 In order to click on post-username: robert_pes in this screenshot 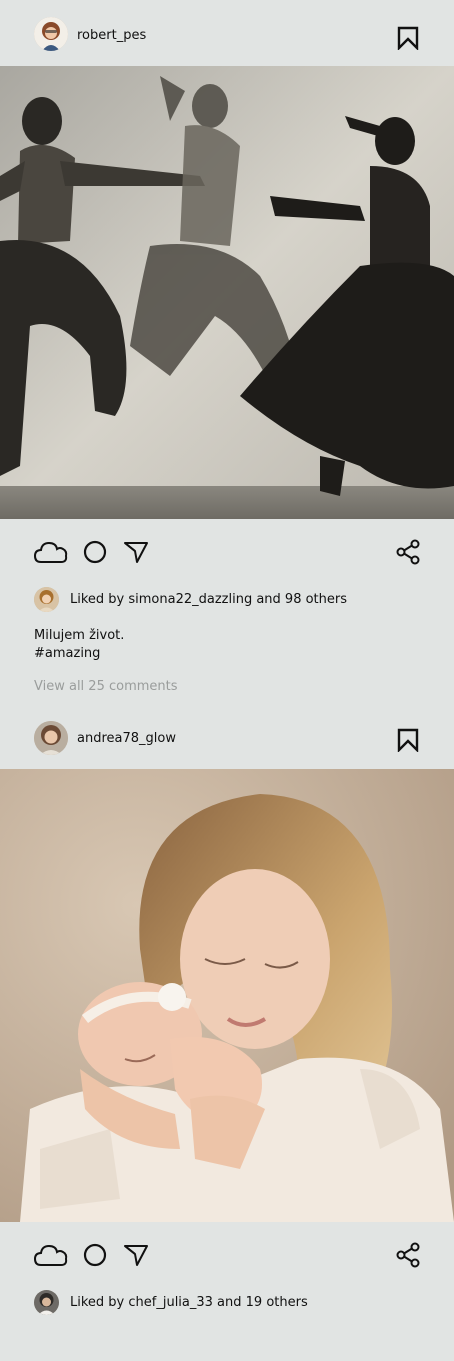, I will do `click(111, 36)`.